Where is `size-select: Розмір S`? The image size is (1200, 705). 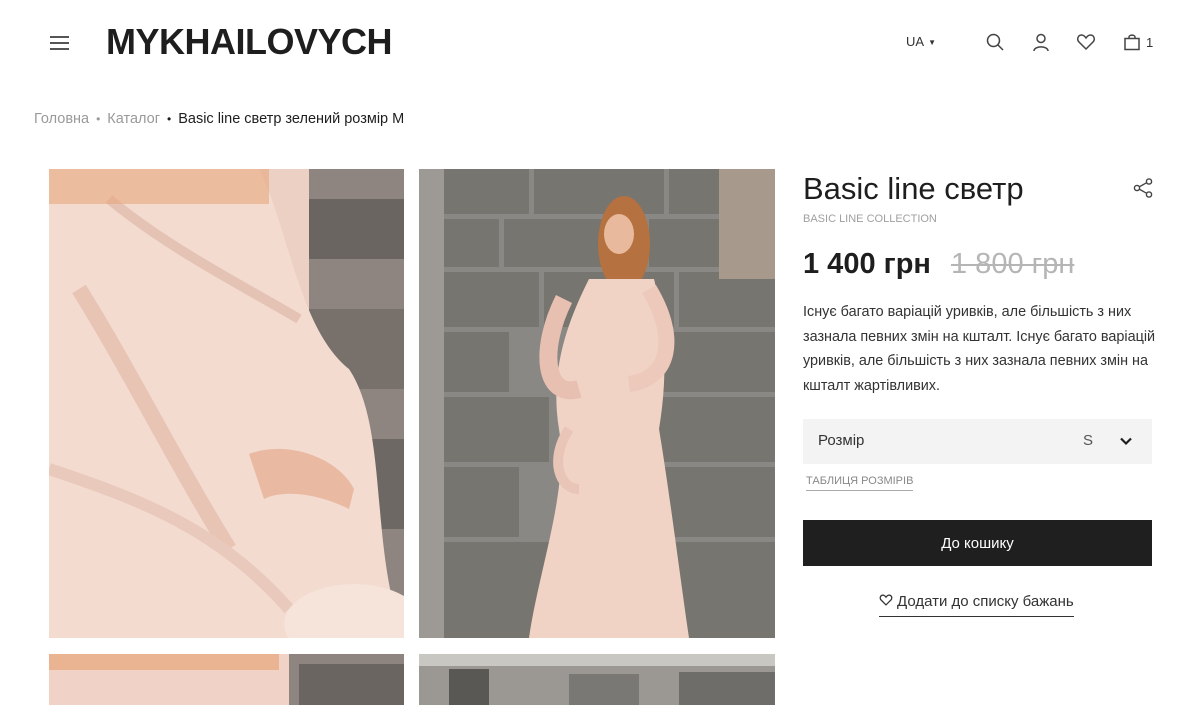
size-select: Розмір S is located at coordinates (977, 441).